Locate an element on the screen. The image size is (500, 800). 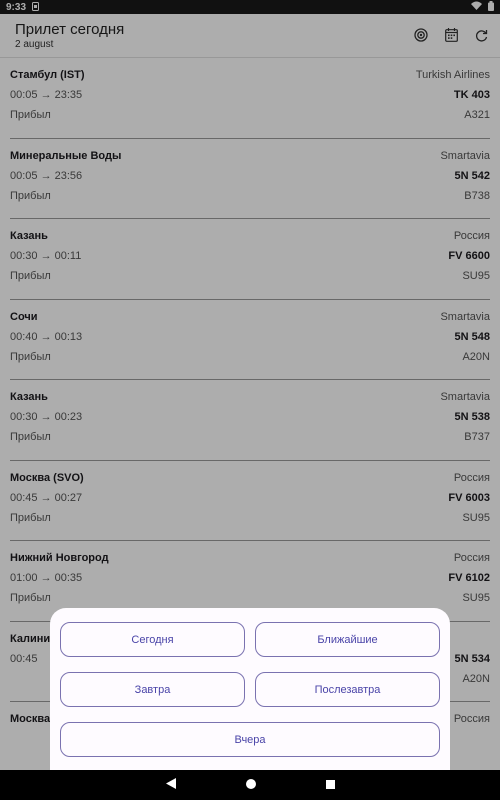
day-after-tomorrow-button: Послезавтра is located at coordinates (347, 689).